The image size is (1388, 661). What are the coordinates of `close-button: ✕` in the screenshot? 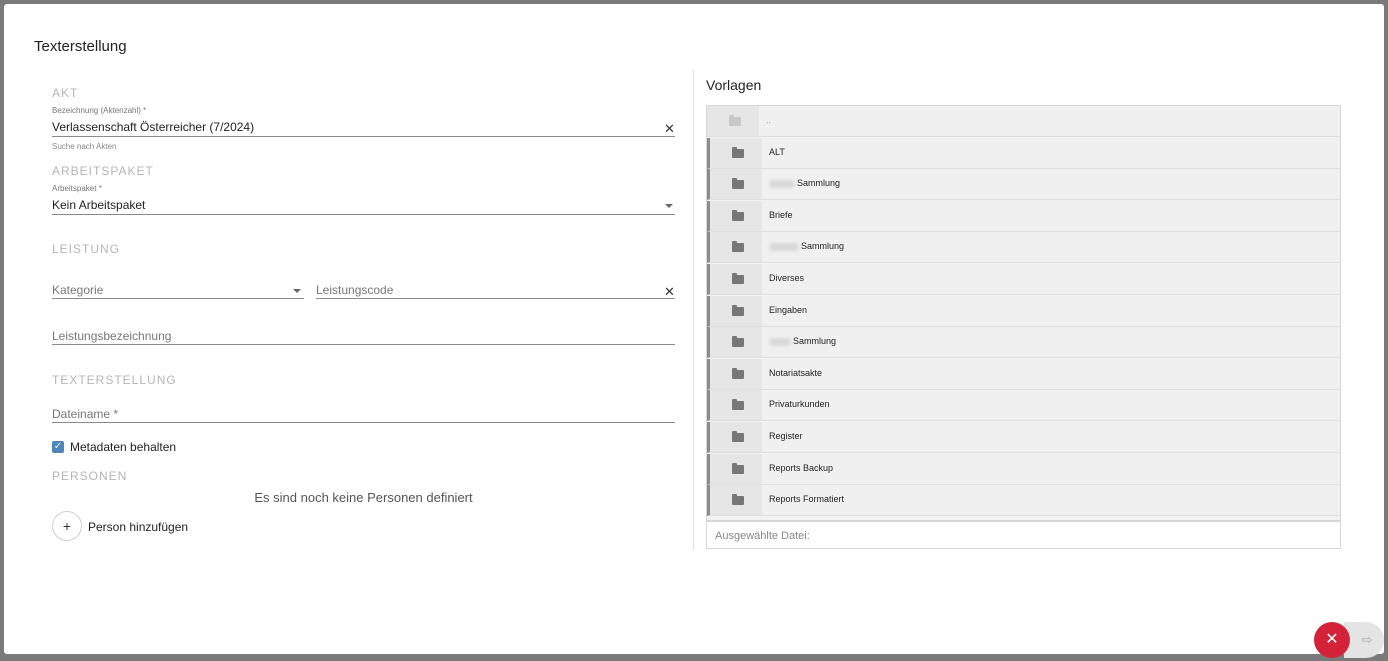 It's located at (1332, 640).